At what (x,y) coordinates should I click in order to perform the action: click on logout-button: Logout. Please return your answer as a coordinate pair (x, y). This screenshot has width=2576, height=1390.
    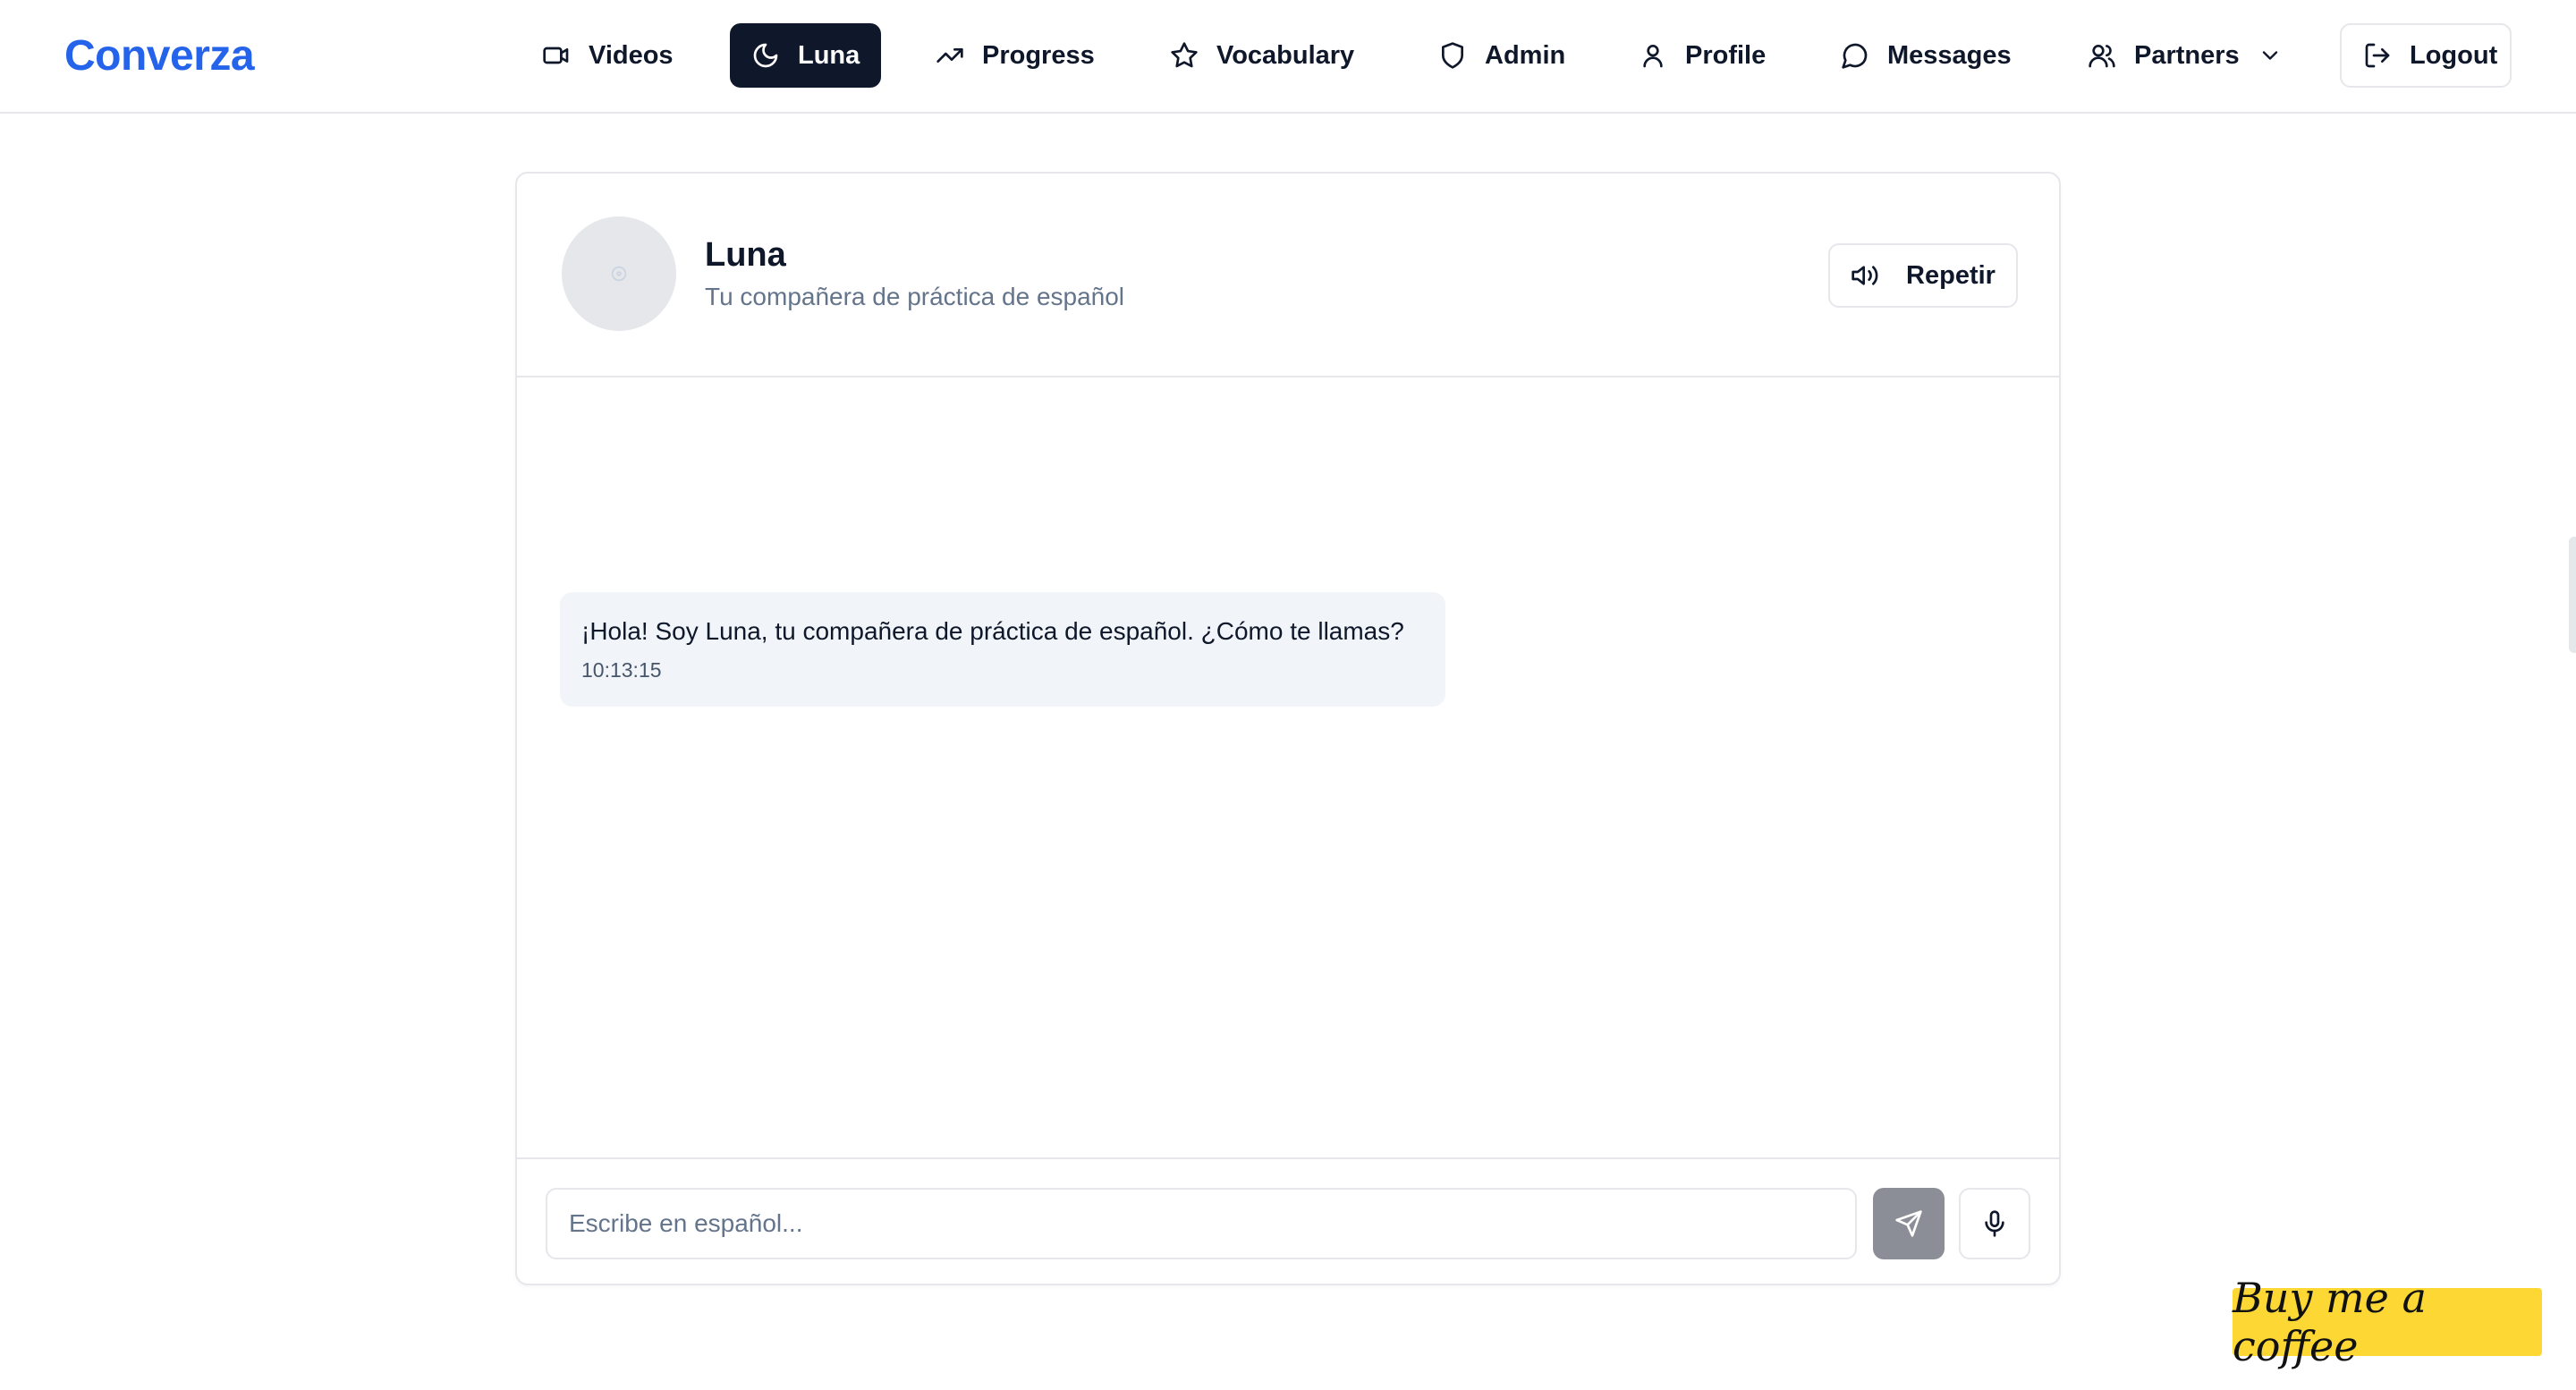
    Looking at the image, I should click on (2426, 55).